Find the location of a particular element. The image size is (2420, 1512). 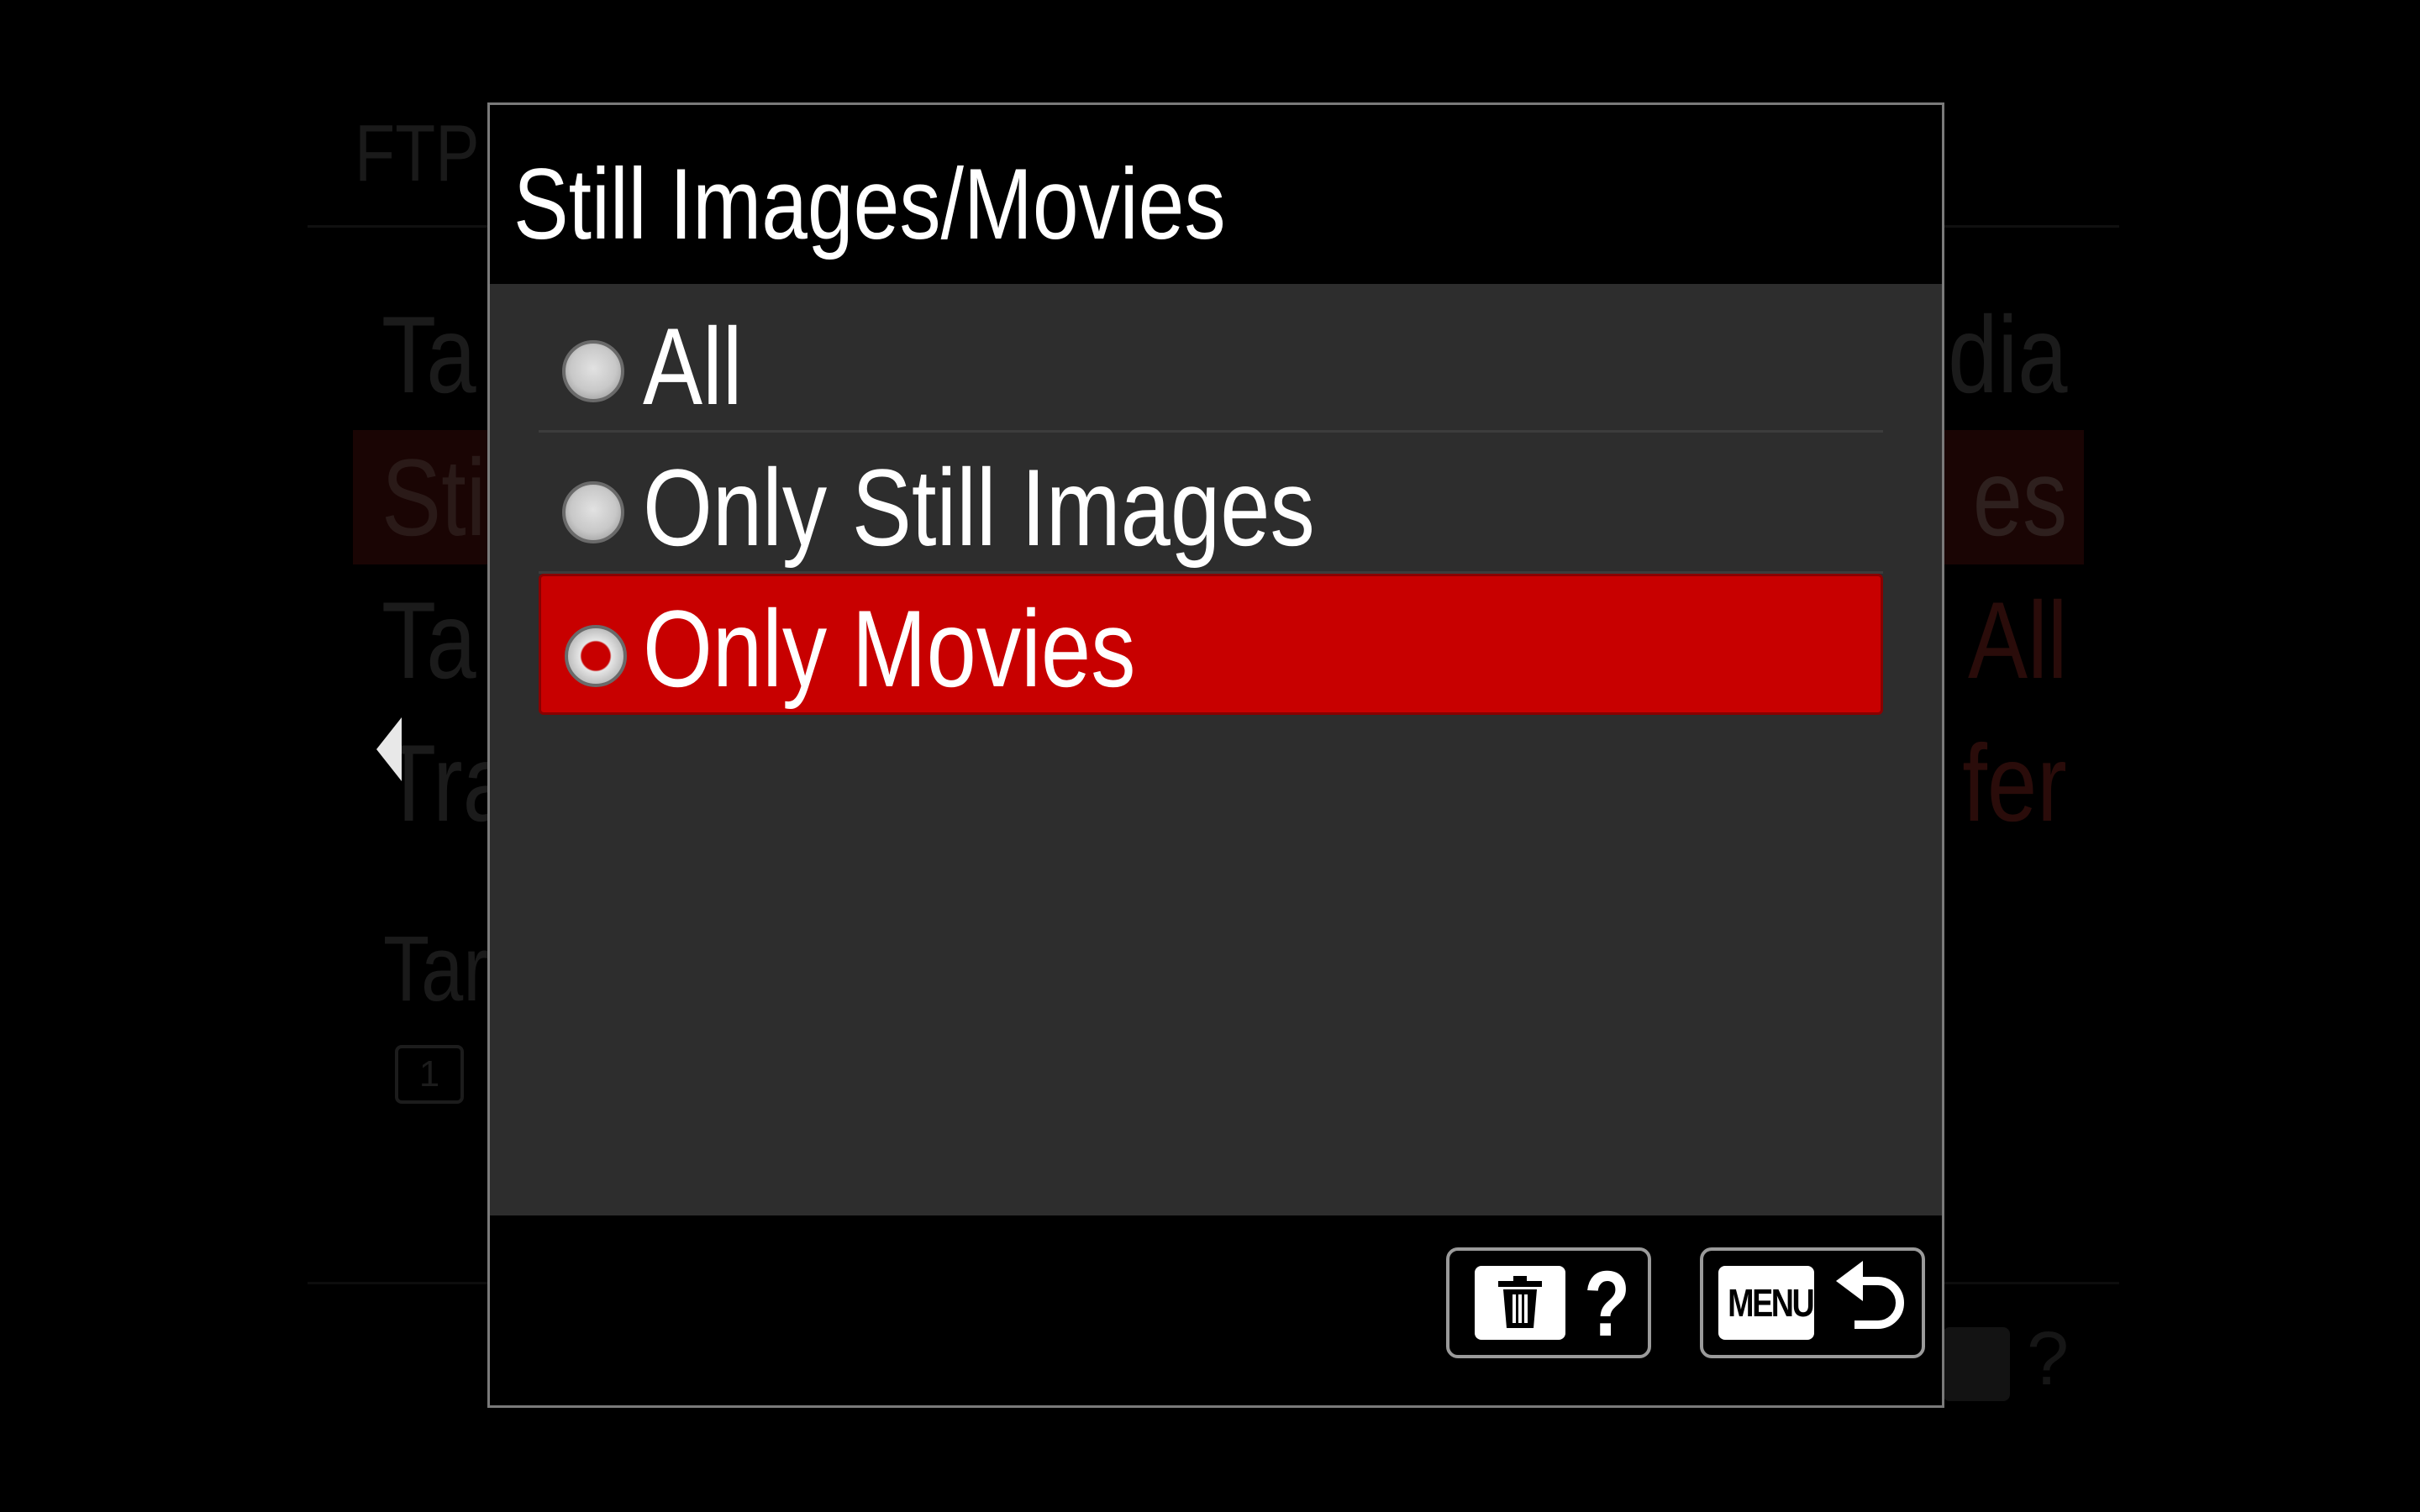

memory-card-icon: 1 is located at coordinates (429, 1074).